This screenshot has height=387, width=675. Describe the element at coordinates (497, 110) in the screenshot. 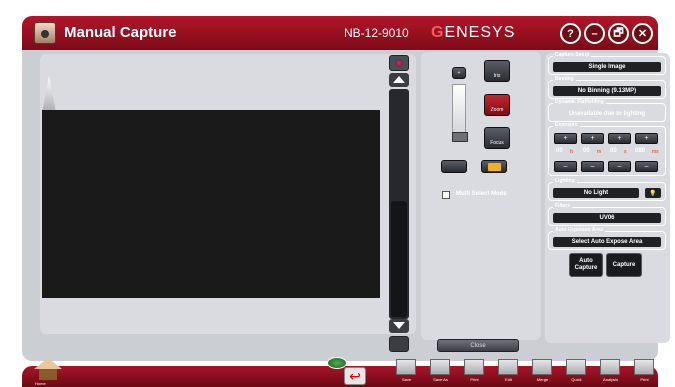

I see `zoom-label: Zoom` at that location.